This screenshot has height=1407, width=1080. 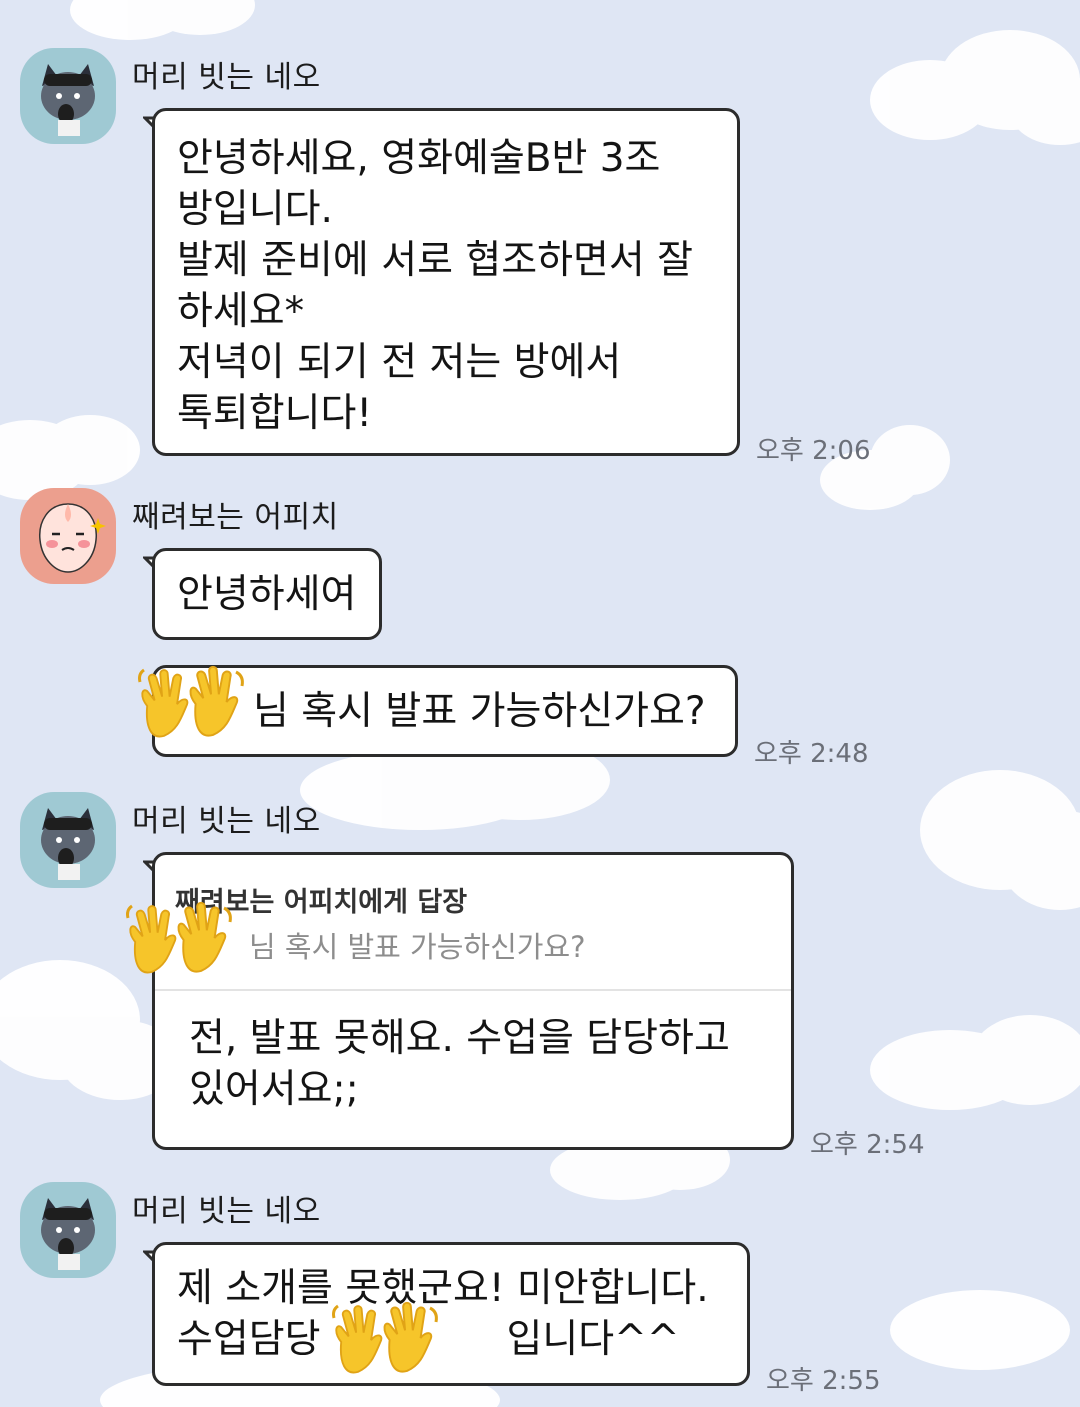 What do you see at coordinates (811, 754) in the screenshot?
I see `timestamp: 오후 2:48` at bounding box center [811, 754].